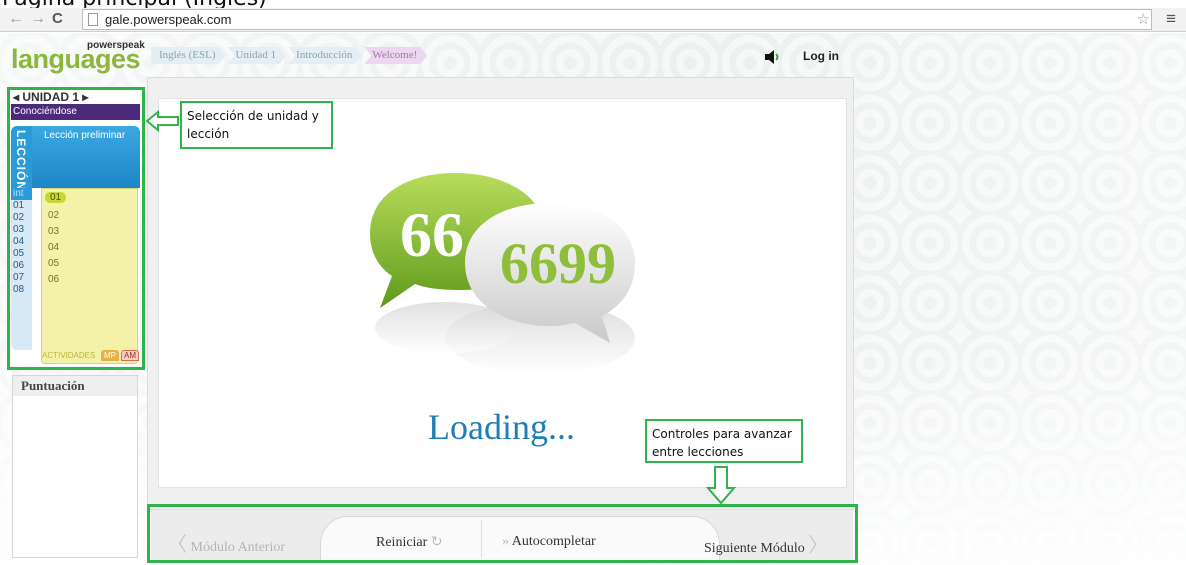 The image size is (1186, 565). Describe the element at coordinates (75, 386) in the screenshot. I see `score-title: Puntuación` at that location.